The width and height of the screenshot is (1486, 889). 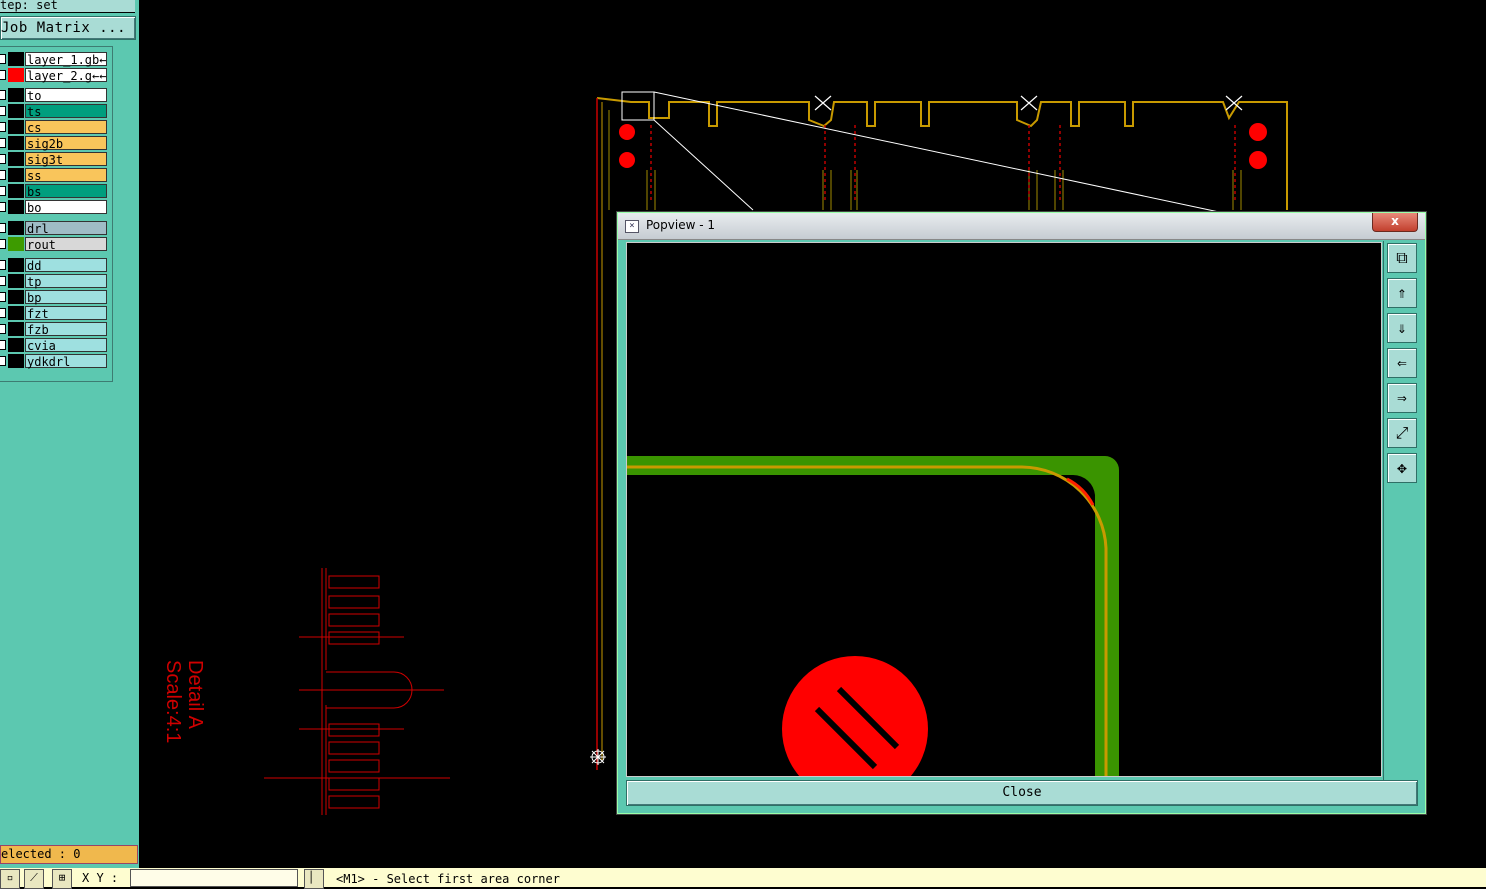 I want to click on layer-name: tp, so click(x=66, y=281).